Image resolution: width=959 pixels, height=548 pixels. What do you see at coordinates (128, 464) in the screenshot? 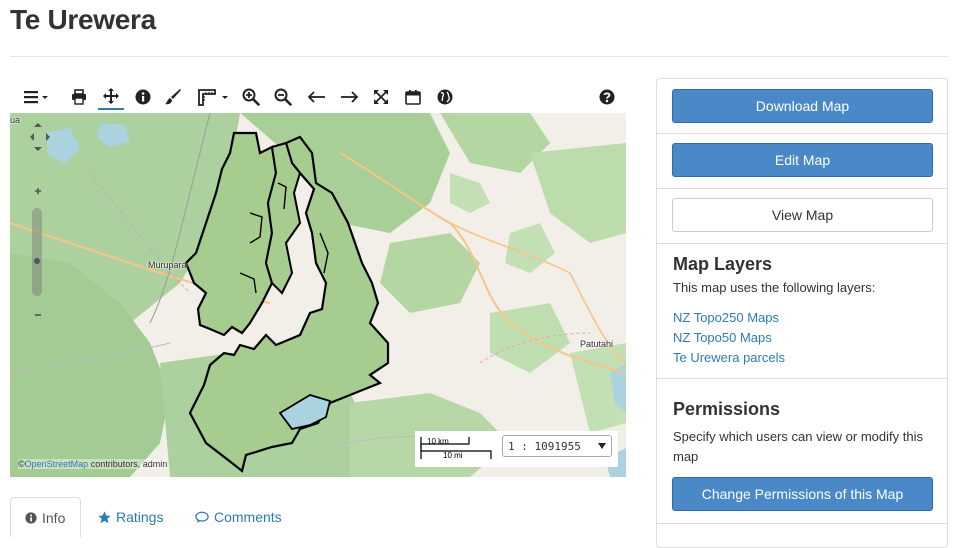
I see `attribution-text: contributors, admin` at bounding box center [128, 464].